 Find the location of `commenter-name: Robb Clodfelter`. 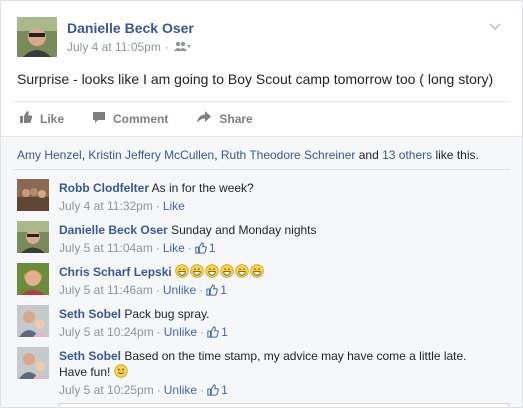

commenter-name: Robb Clodfelter is located at coordinates (104, 188).